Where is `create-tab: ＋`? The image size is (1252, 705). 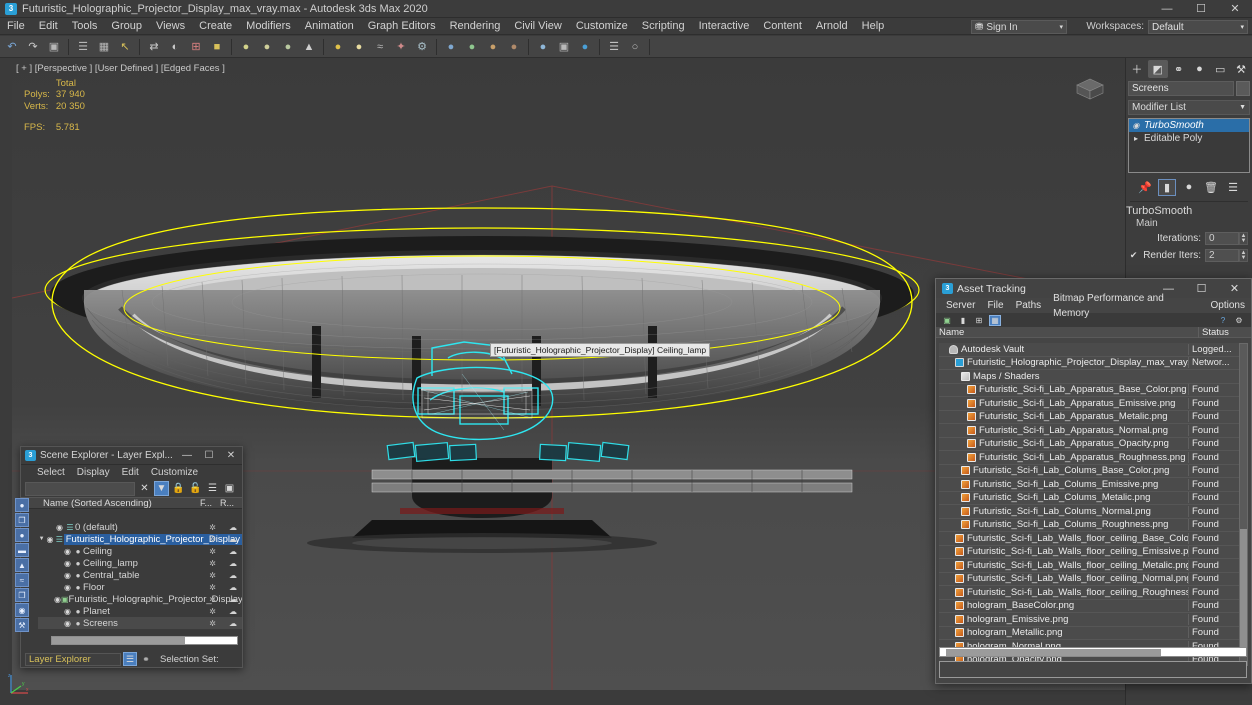
create-tab: ＋ is located at coordinates (1137, 69).